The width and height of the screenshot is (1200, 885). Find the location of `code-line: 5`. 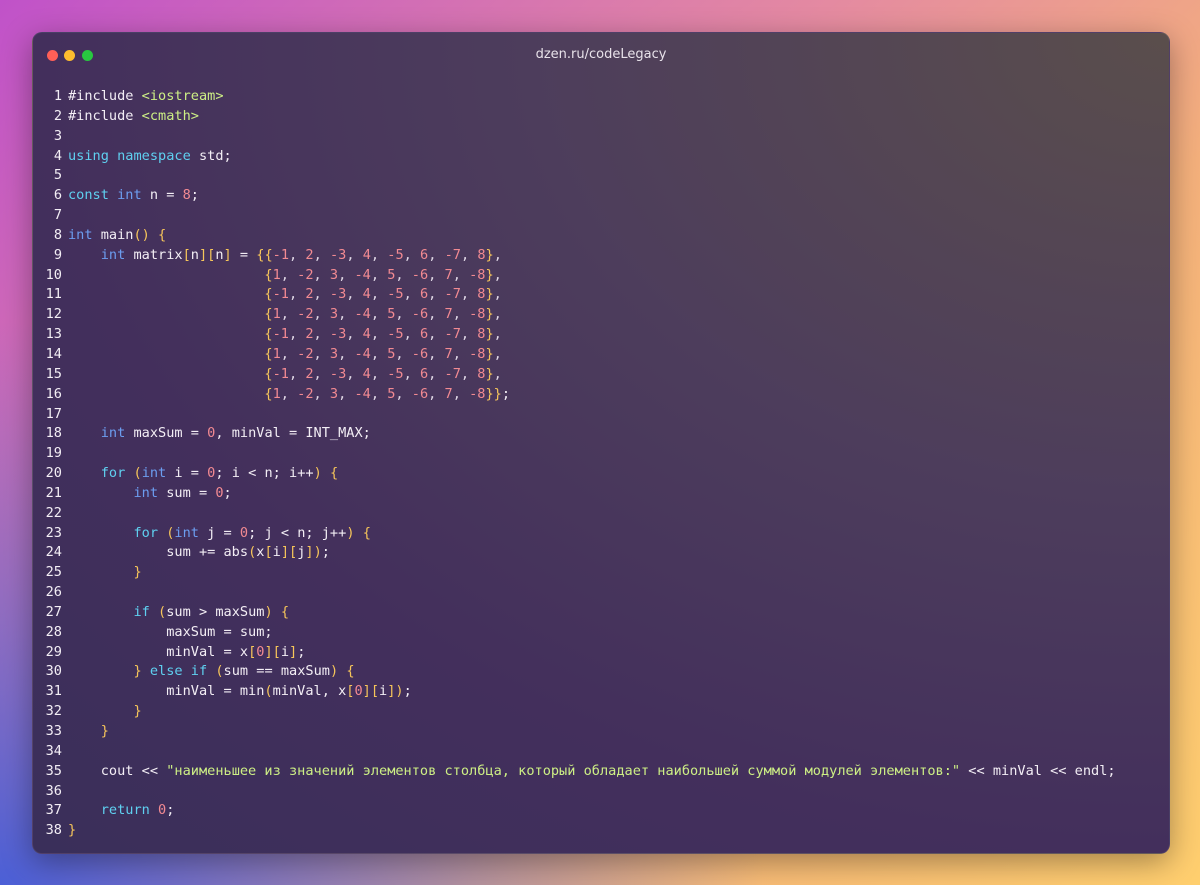

code-line: 5 is located at coordinates (601, 176).